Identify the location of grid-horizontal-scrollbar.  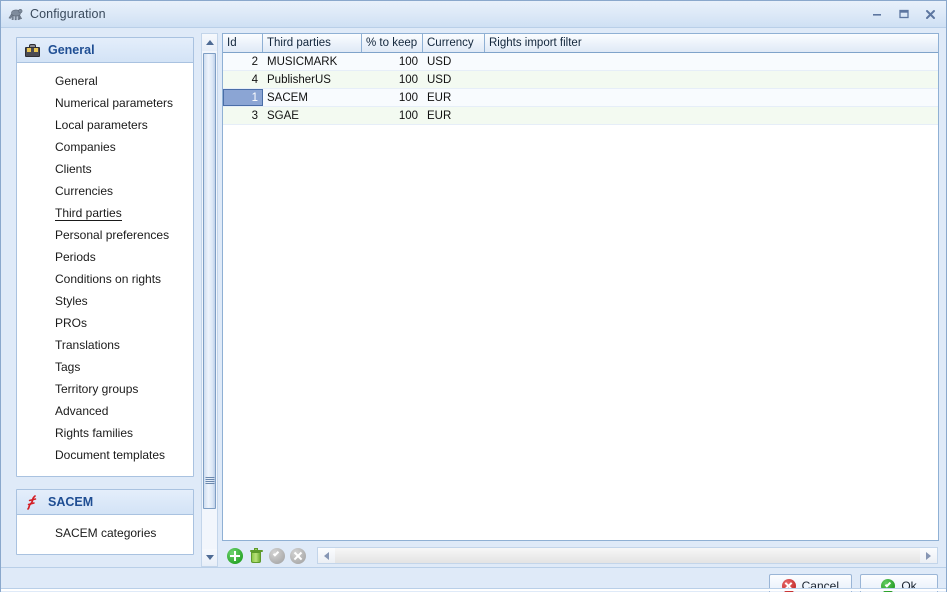
(627, 555).